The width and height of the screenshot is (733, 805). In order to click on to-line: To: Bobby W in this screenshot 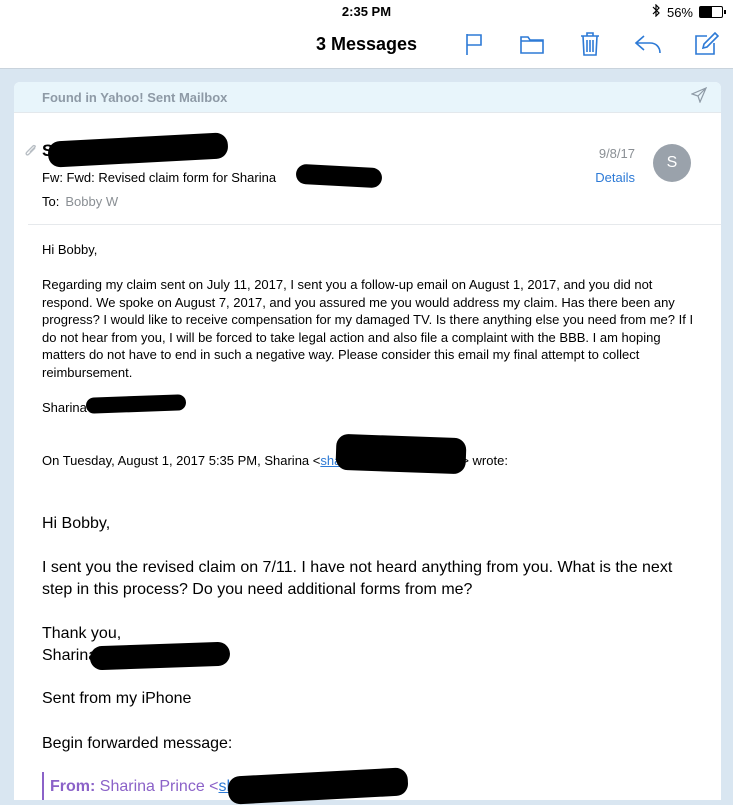, I will do `click(80, 201)`.